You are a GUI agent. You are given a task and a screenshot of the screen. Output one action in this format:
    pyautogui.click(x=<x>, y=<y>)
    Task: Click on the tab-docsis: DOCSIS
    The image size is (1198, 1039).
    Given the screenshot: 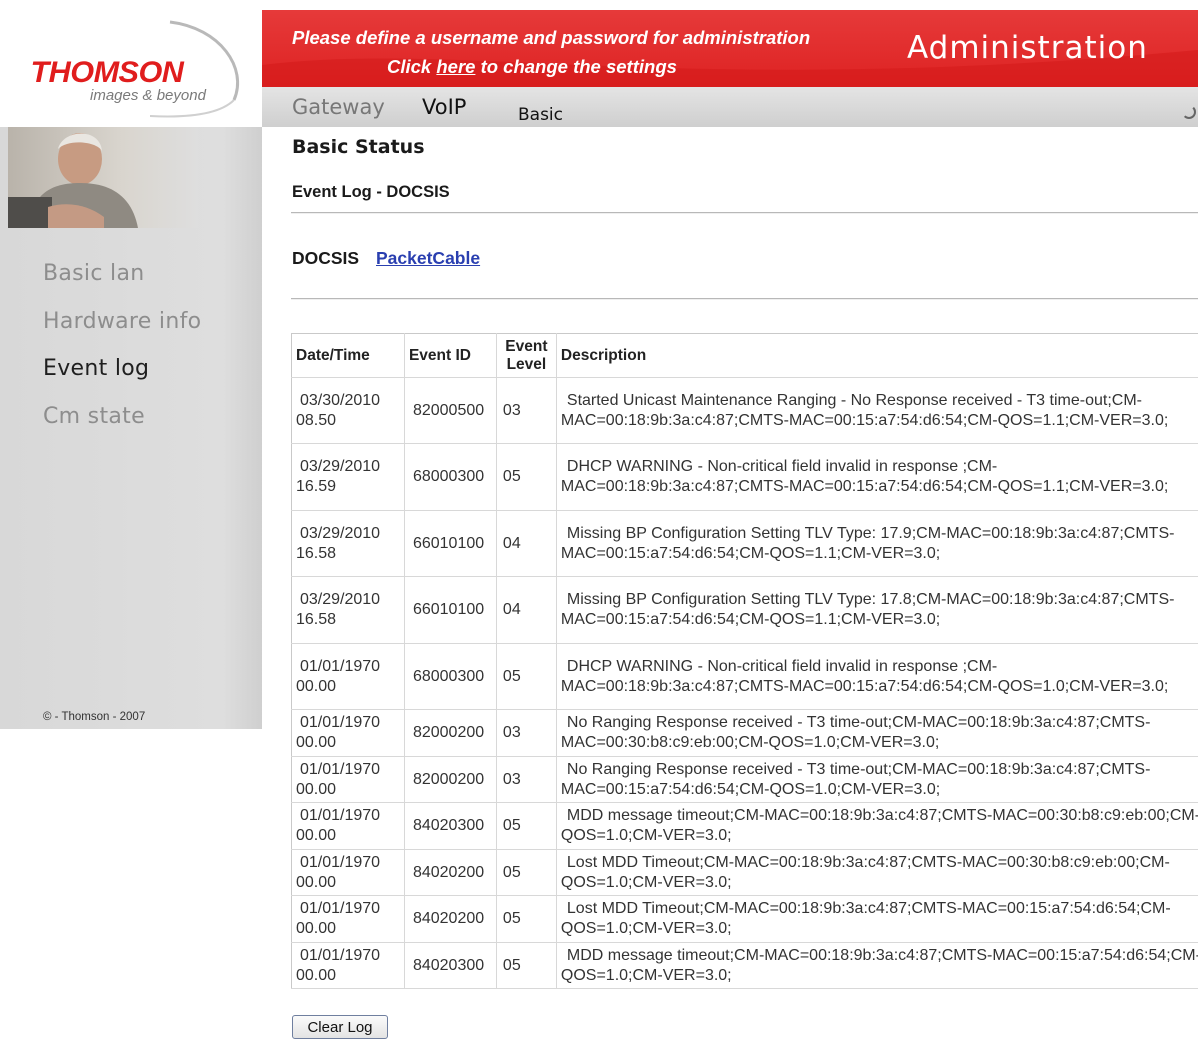 What is the action you would take?
    pyautogui.click(x=325, y=258)
    